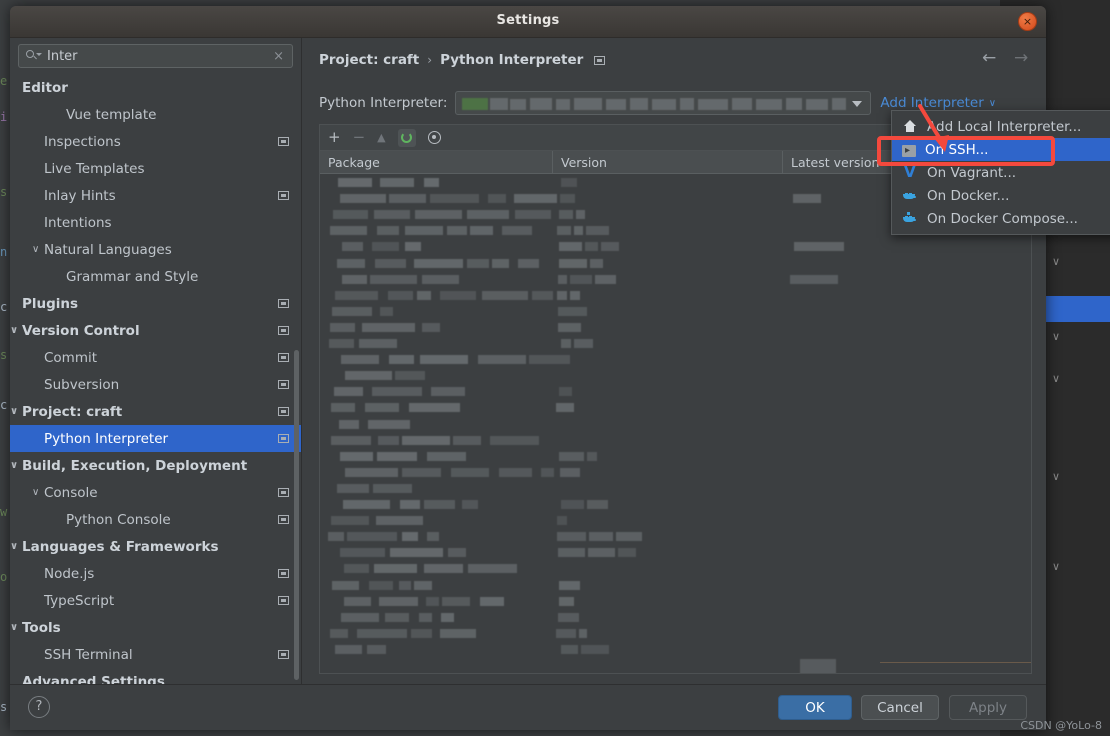  I want to click on column-header-package: Package, so click(436, 162).